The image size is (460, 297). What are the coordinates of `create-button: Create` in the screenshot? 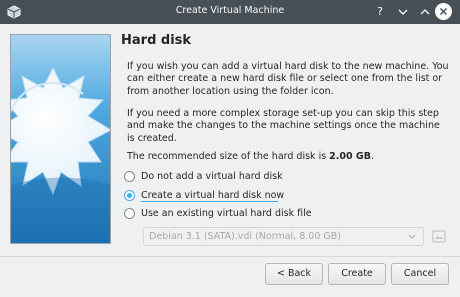 It's located at (357, 274).